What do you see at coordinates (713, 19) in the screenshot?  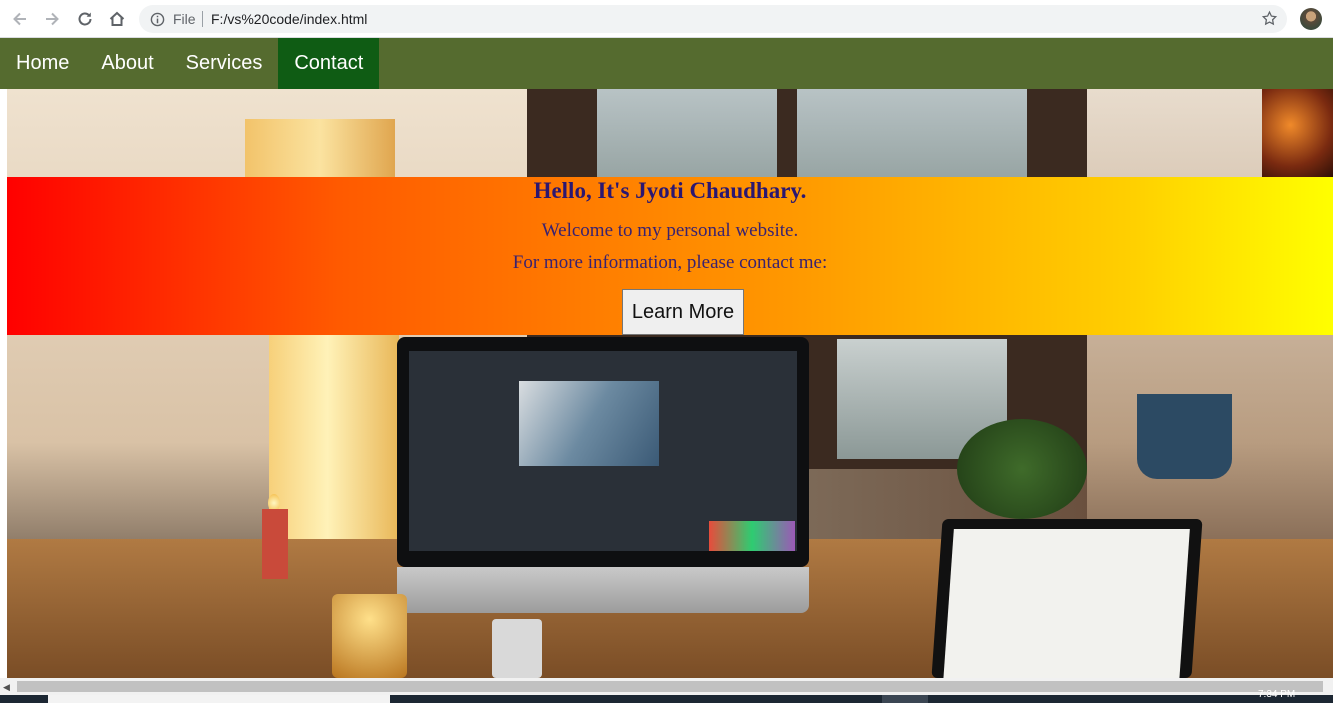 I see `address-bar: File F:/vs%20code/index.html` at bounding box center [713, 19].